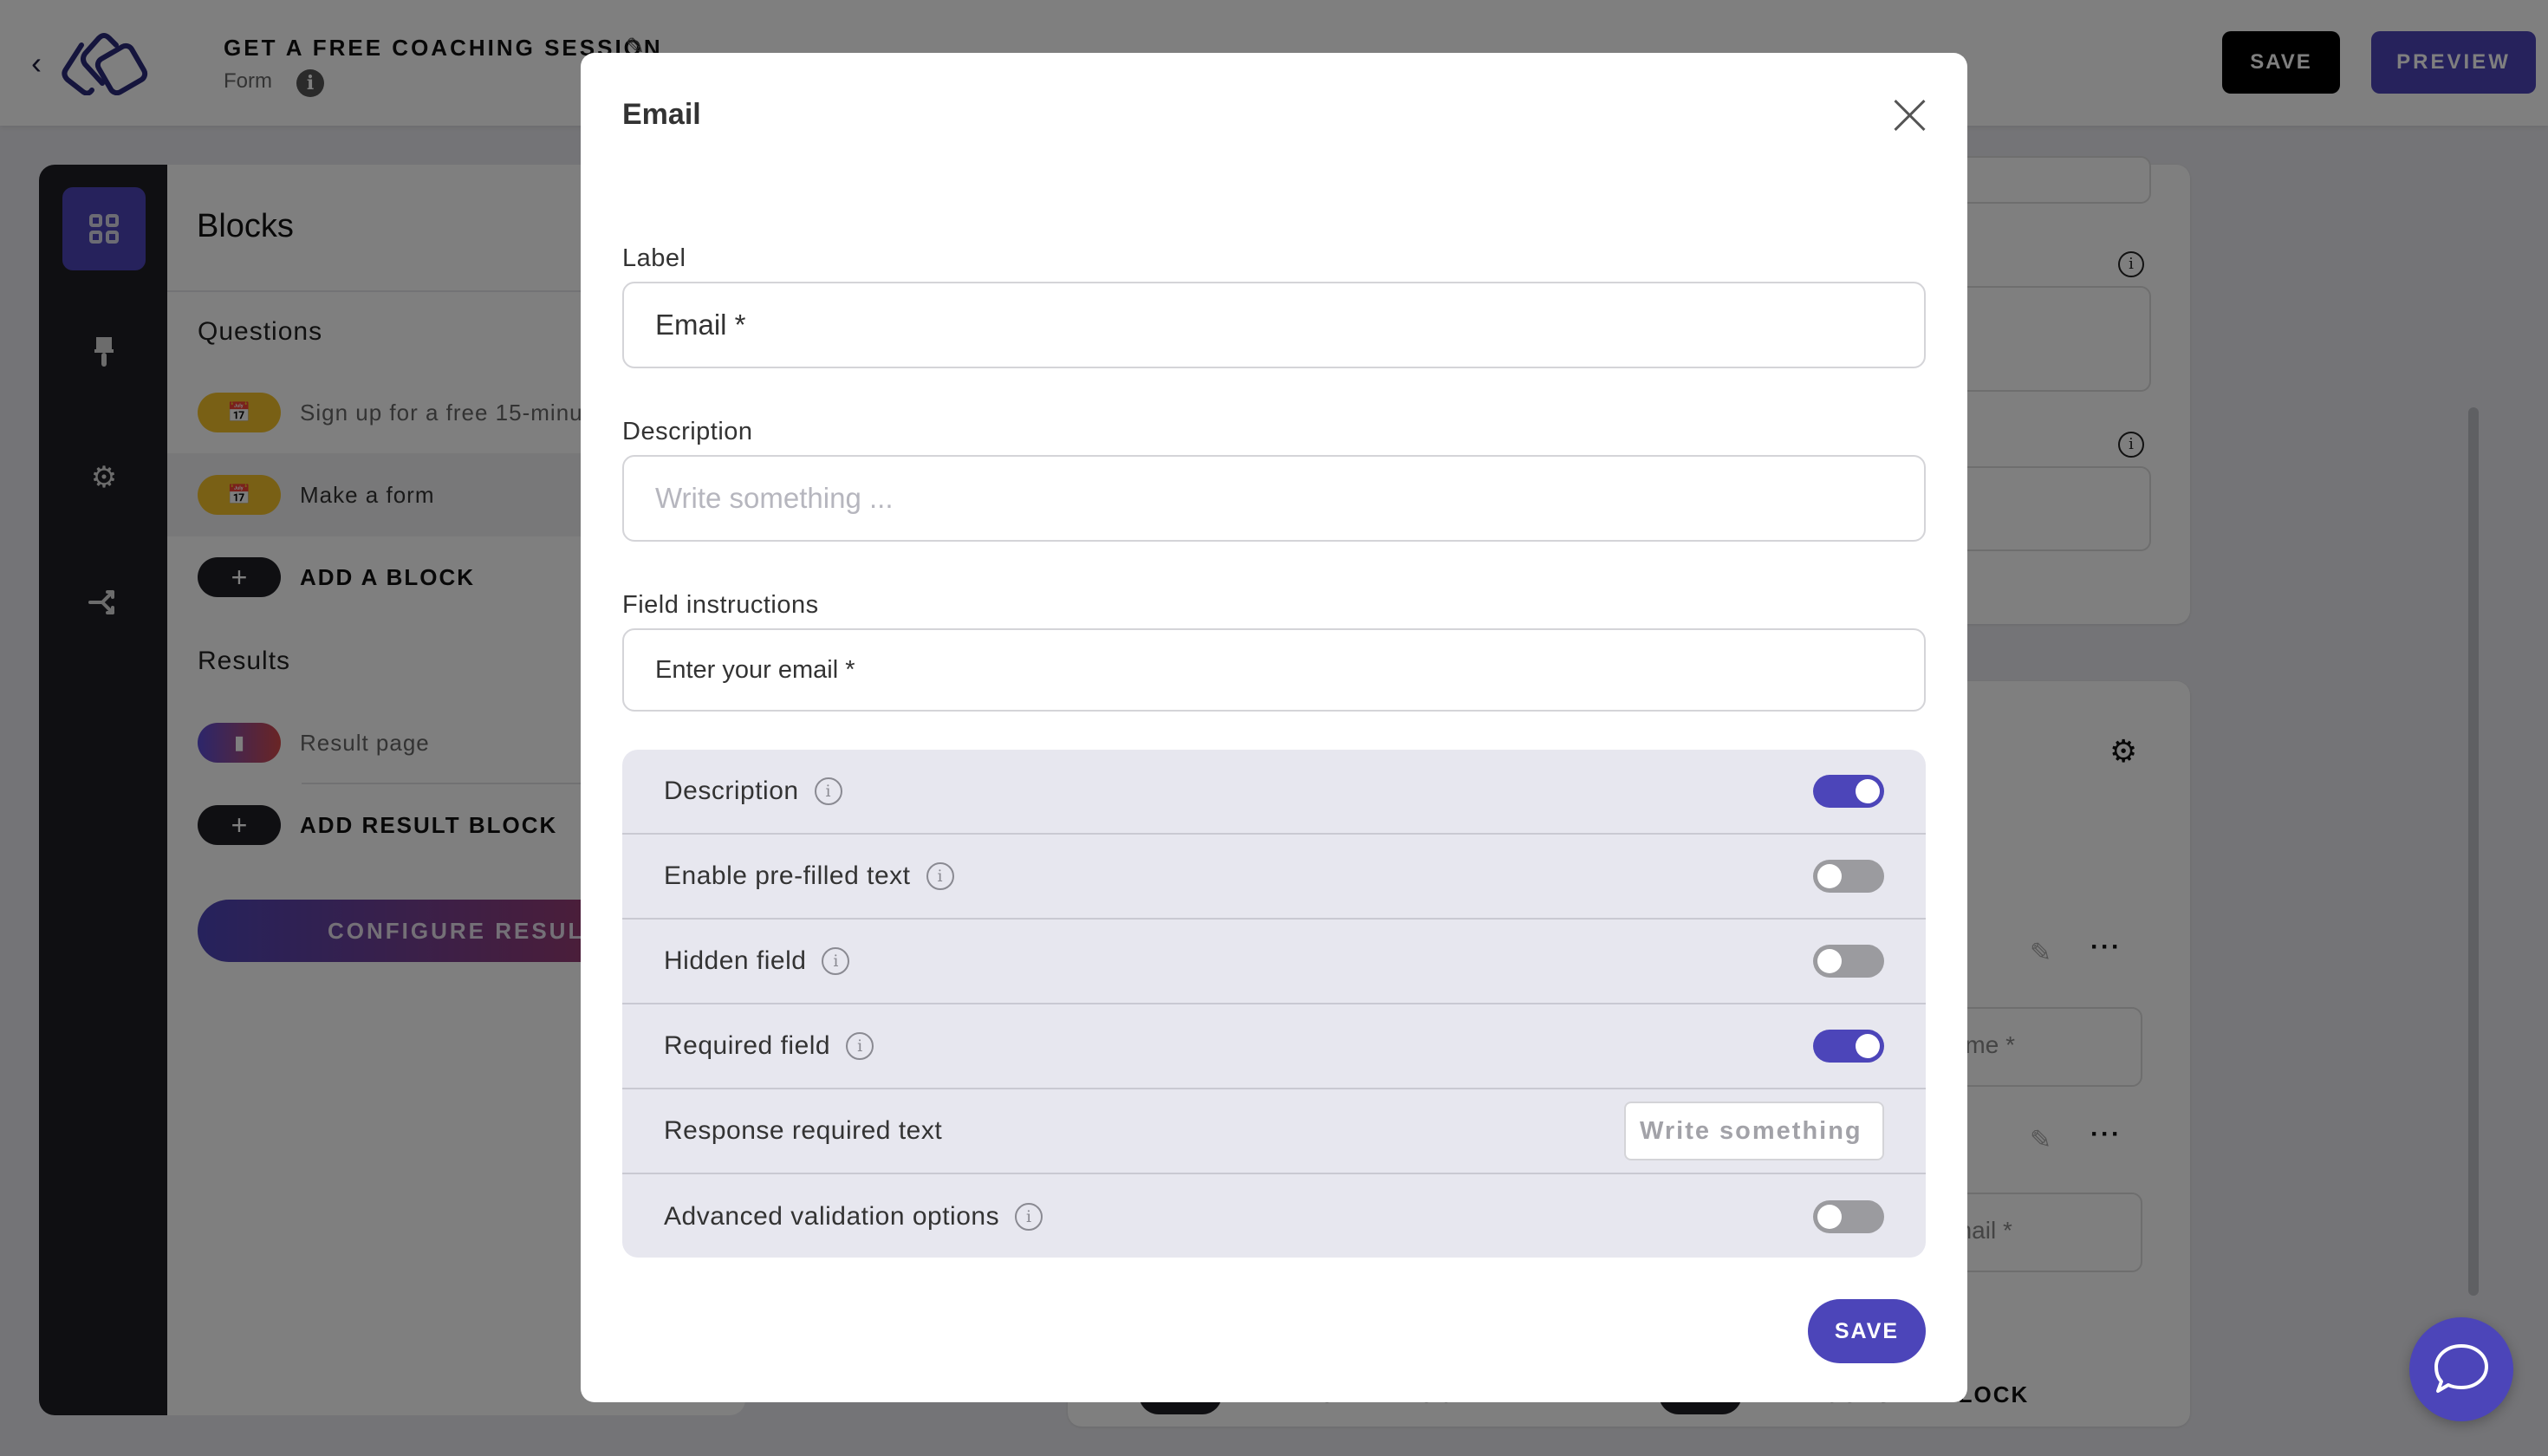 The height and width of the screenshot is (1456, 2548). What do you see at coordinates (1848, 1046) in the screenshot?
I see `required-field-toggle` at bounding box center [1848, 1046].